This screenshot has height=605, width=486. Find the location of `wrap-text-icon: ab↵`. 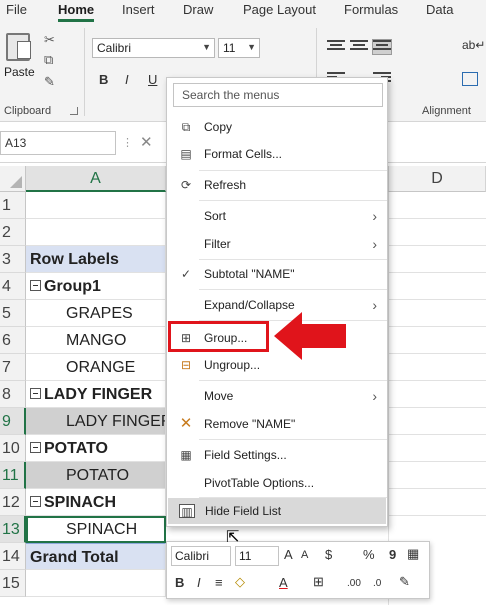

wrap-text-icon: ab↵ is located at coordinates (473, 45).